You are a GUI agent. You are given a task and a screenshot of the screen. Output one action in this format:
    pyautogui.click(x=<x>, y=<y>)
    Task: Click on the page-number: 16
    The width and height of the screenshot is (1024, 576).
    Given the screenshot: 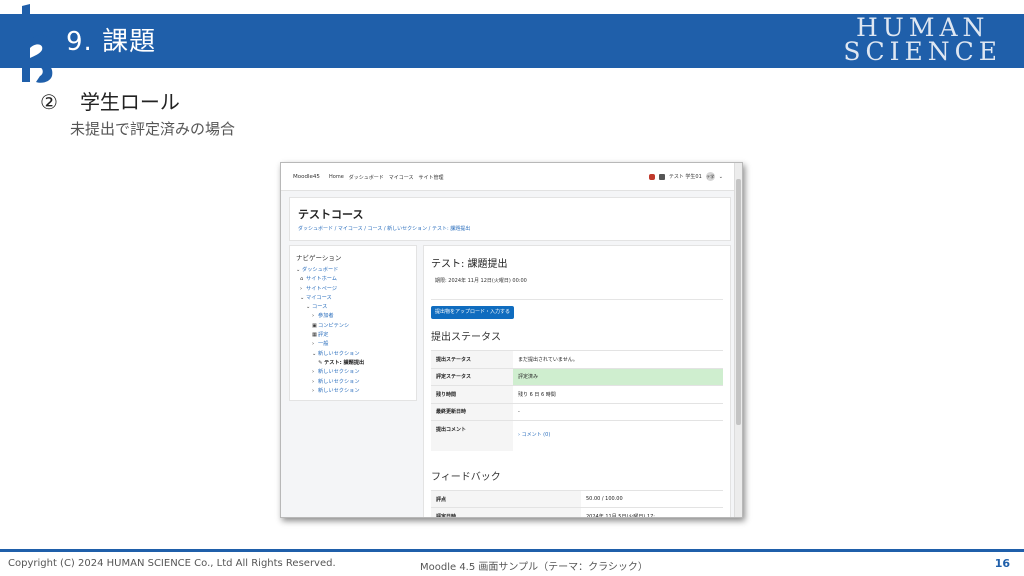 What is the action you would take?
    pyautogui.click(x=1002, y=563)
    